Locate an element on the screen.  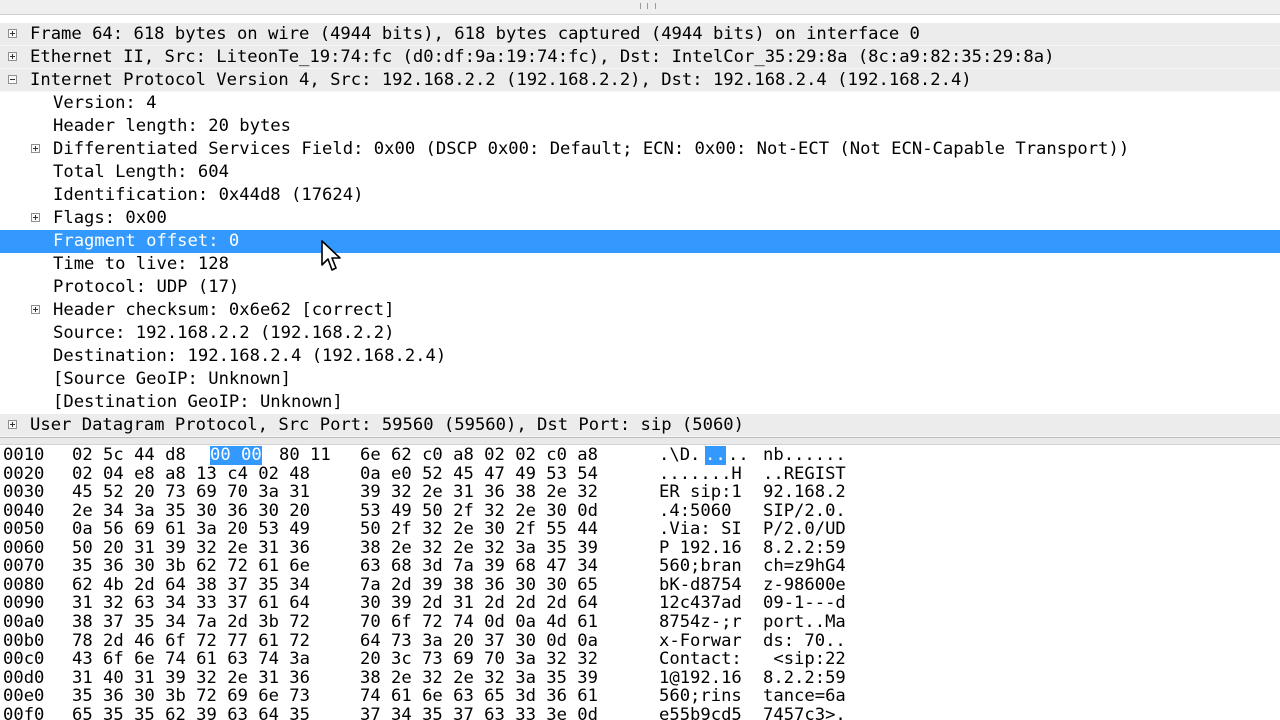
hex-bytes: 80 11 is located at coordinates (305, 455).